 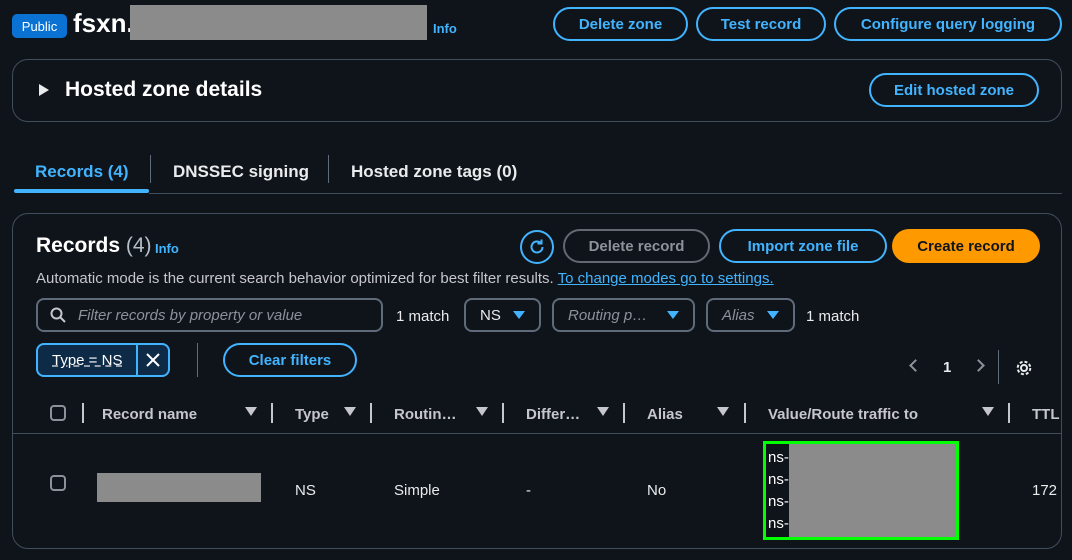 I want to click on record-name-redacted, so click(x=179, y=487).